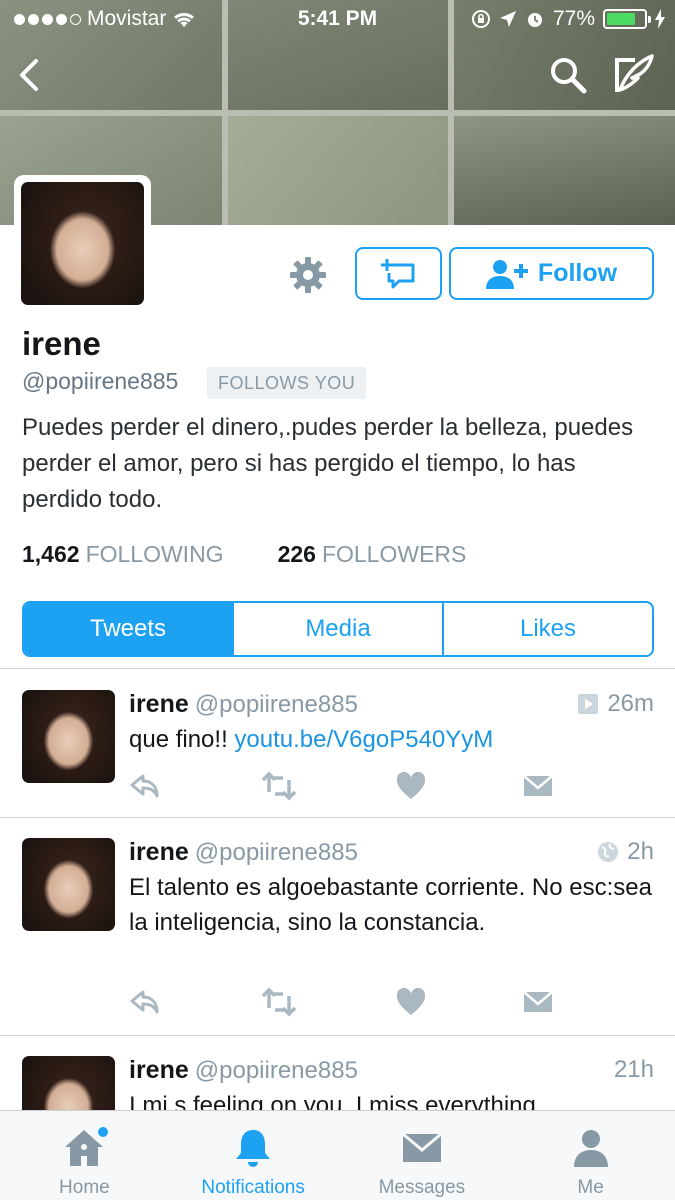 Image resolution: width=675 pixels, height=1200 pixels. I want to click on following-label: FOLLOWING, so click(154, 554).